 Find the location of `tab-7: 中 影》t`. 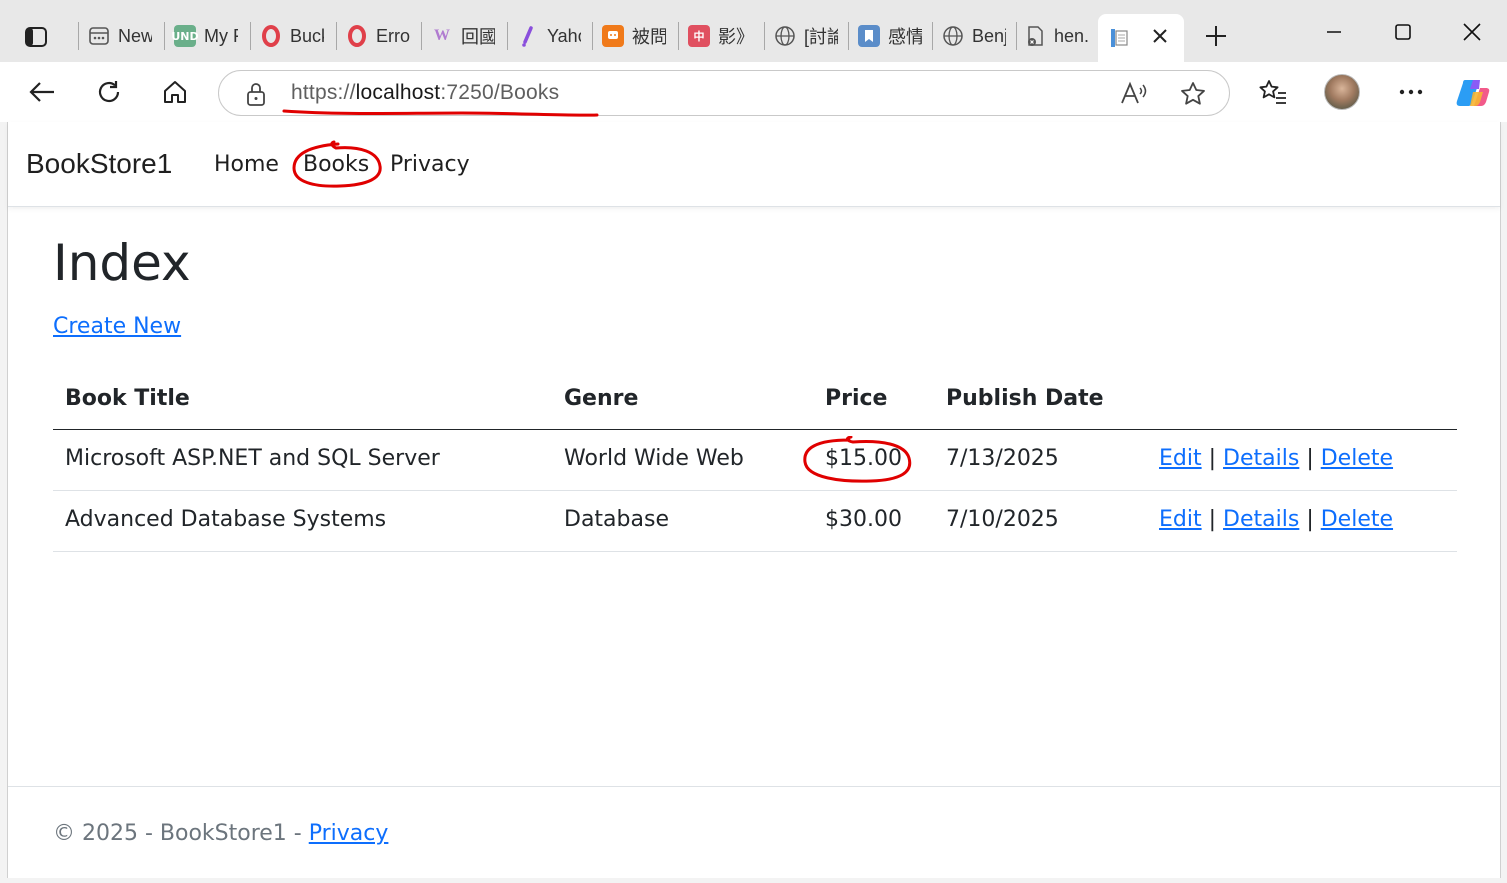

tab-7: 中 影》t is located at coordinates (720, 36).